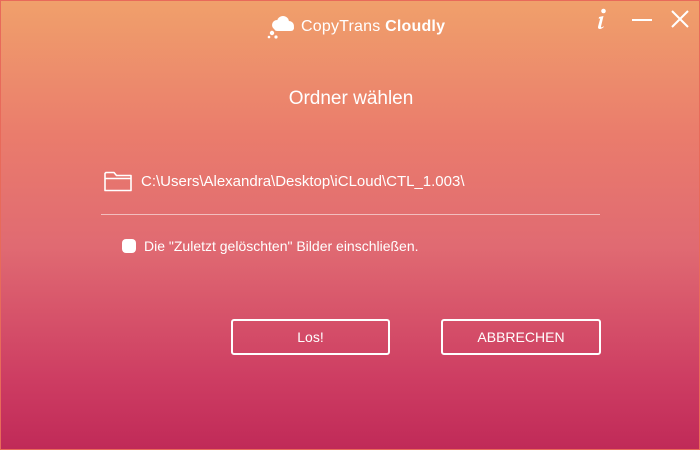 This screenshot has height=450, width=700. What do you see at coordinates (129, 246) in the screenshot?
I see `include-deleted-checkbox` at bounding box center [129, 246].